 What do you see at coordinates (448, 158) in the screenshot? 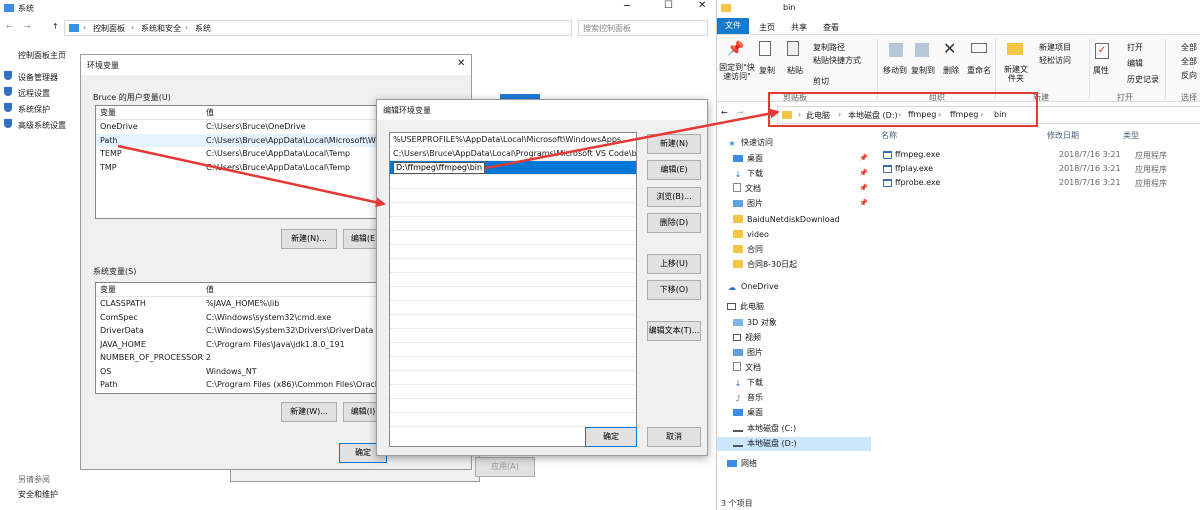
I see `annotation-arrows` at bounding box center [448, 158].